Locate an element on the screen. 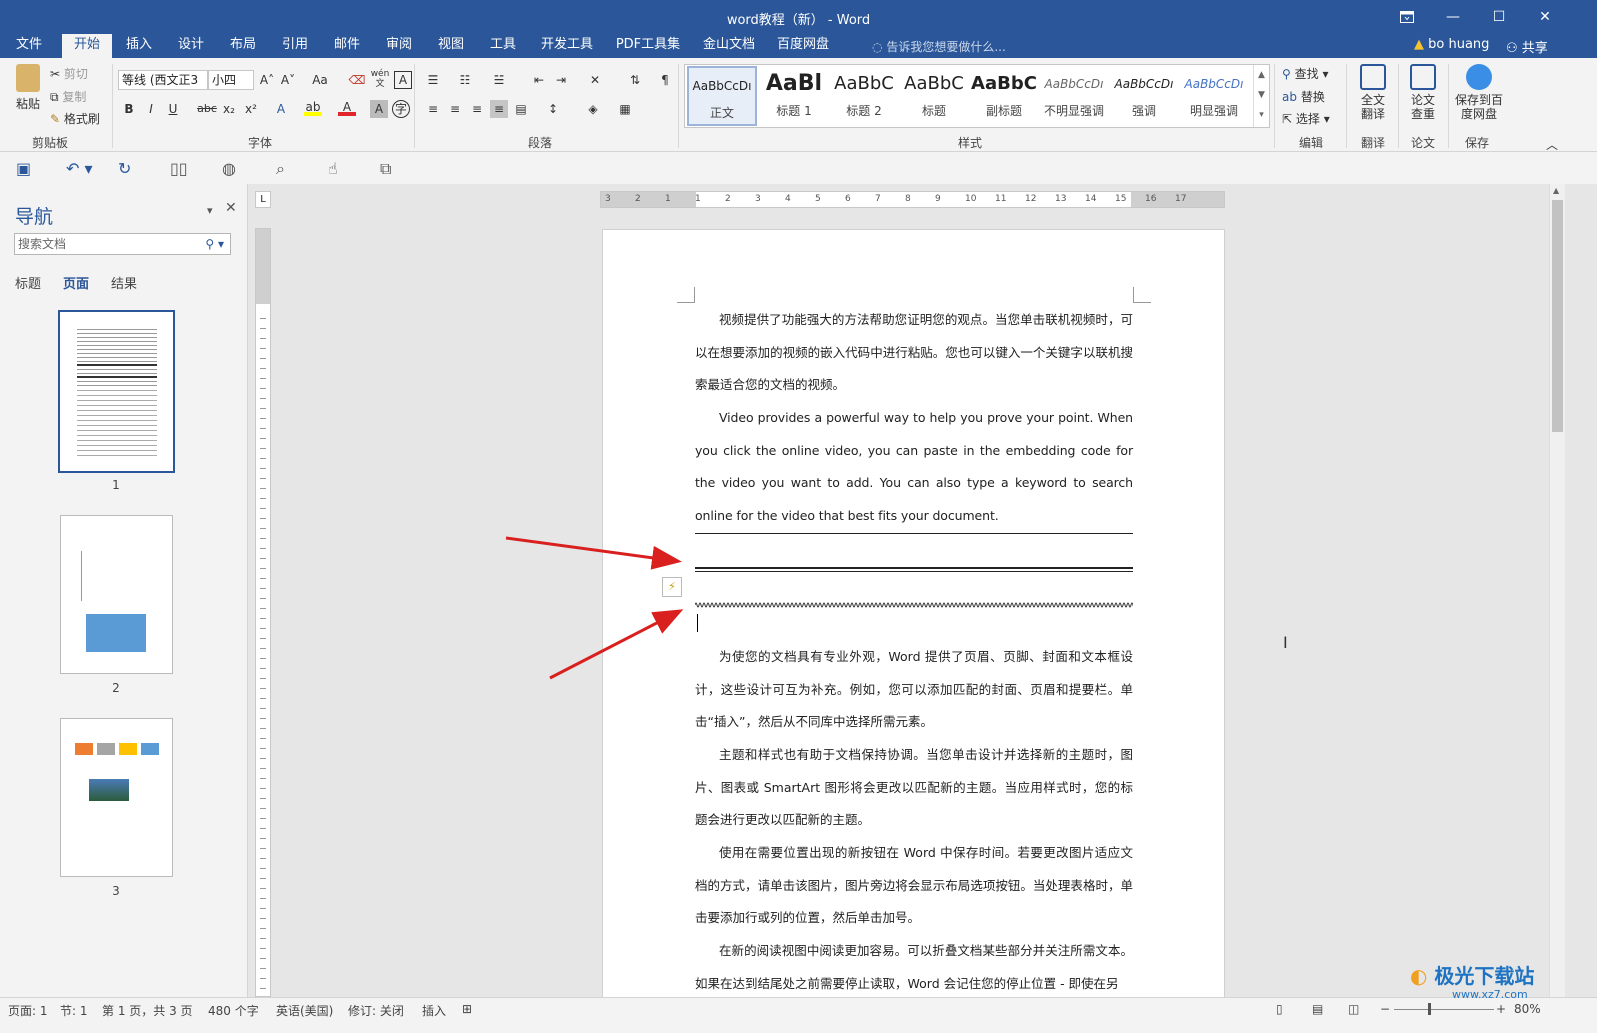 The image size is (1597, 1033). read-mode-icon: ▯ is located at coordinates (1279, 1009).